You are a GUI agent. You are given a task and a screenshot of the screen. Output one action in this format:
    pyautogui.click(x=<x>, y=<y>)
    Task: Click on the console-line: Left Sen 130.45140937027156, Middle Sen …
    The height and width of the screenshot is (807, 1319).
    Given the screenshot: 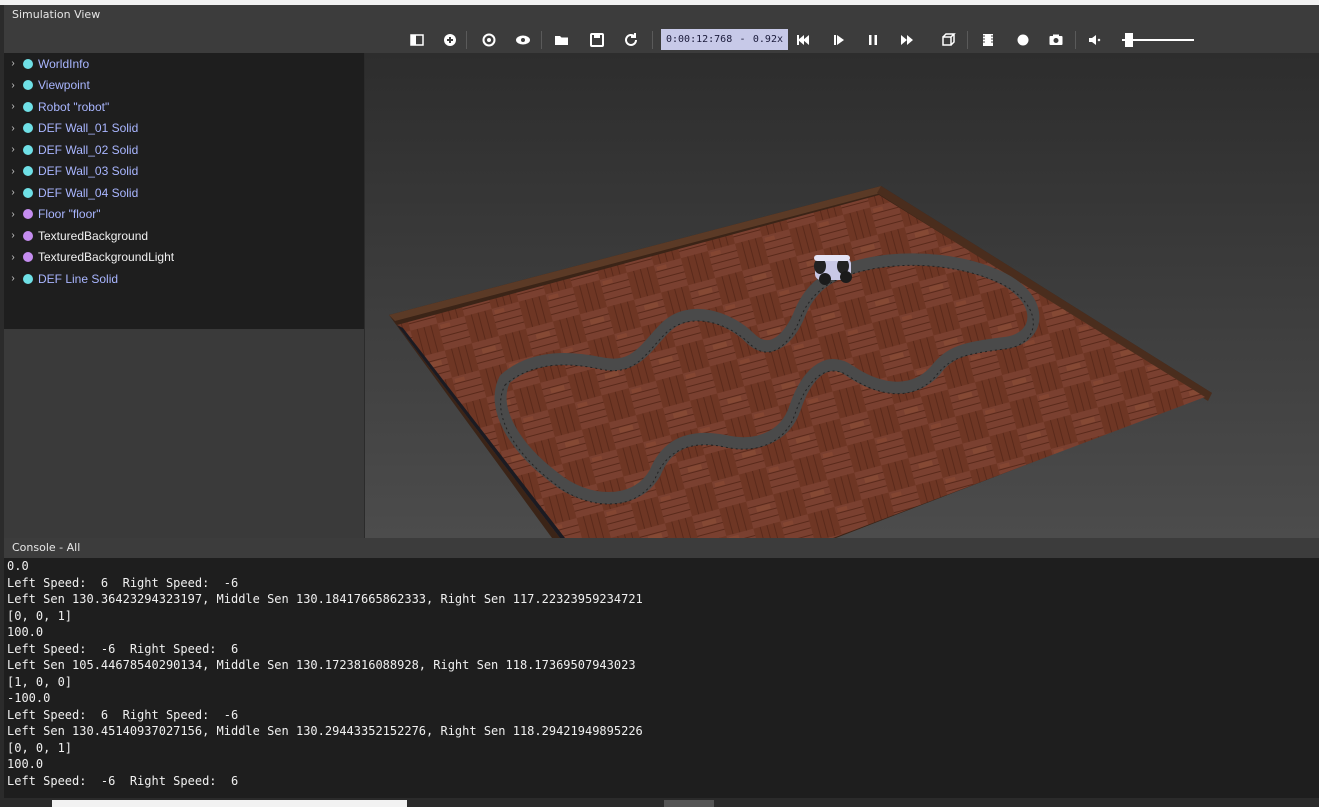 What is the action you would take?
    pyautogui.click(x=325, y=731)
    